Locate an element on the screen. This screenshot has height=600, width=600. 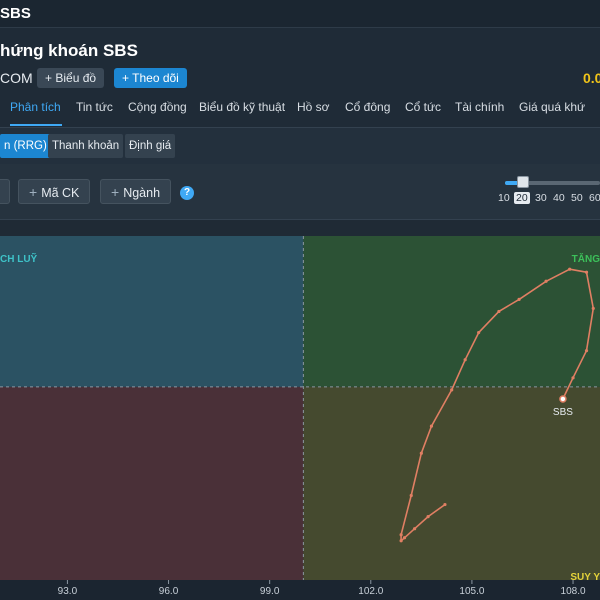
tab-price-history: Giá quá khứ is located at coordinates (552, 107).